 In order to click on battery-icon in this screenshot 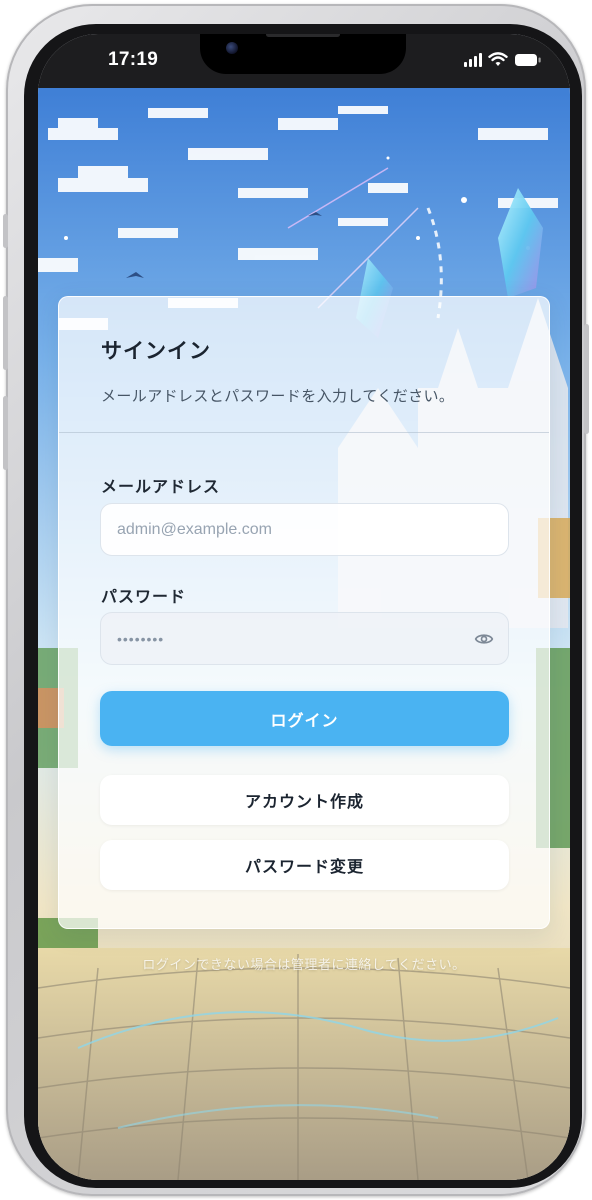, I will do `click(528, 60)`.